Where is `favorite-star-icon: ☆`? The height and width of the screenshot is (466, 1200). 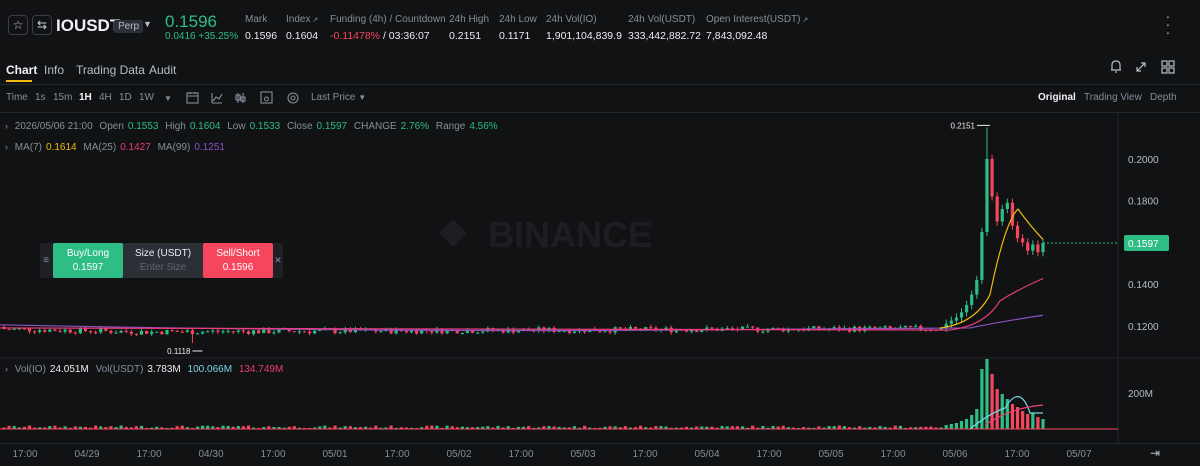 favorite-star-icon: ☆ is located at coordinates (18, 25).